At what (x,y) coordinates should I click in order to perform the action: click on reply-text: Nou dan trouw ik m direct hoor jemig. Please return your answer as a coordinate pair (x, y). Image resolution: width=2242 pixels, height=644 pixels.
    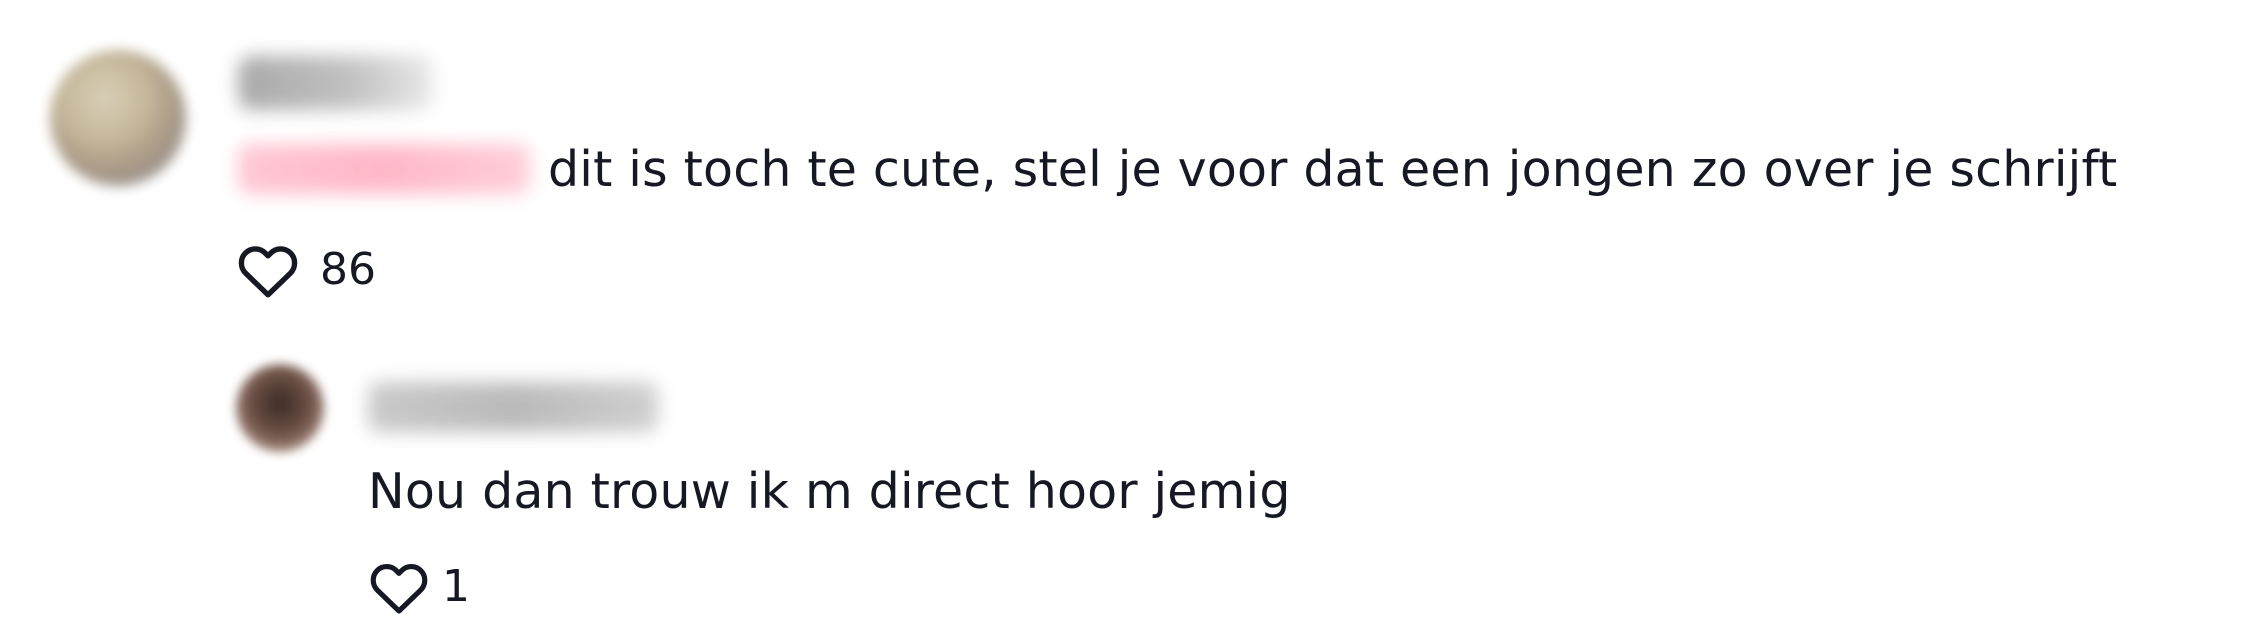
    Looking at the image, I should click on (829, 491).